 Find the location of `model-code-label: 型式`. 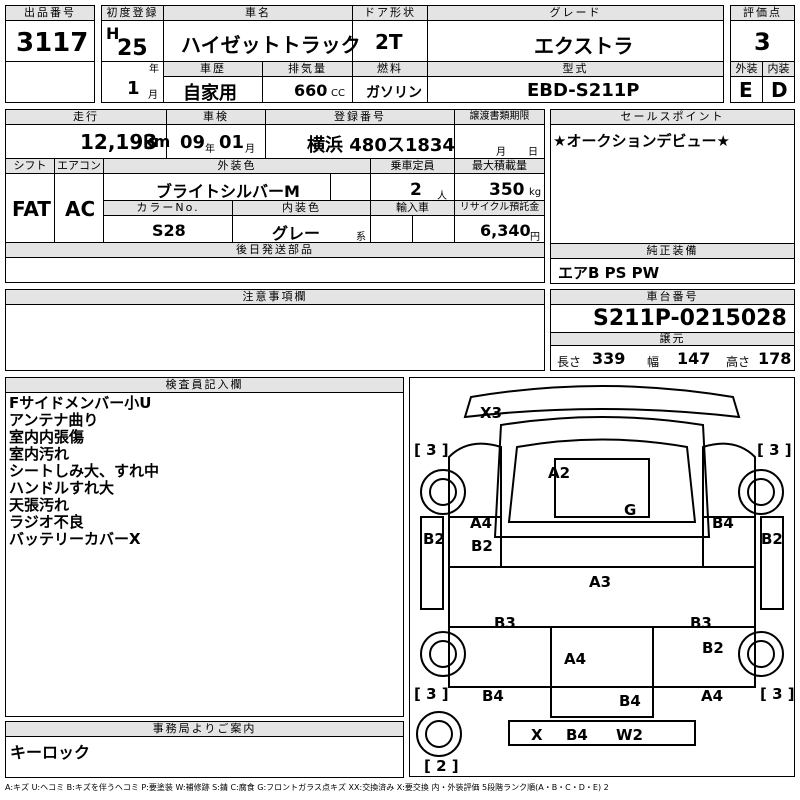

model-code-label: 型式 is located at coordinates (575, 69).